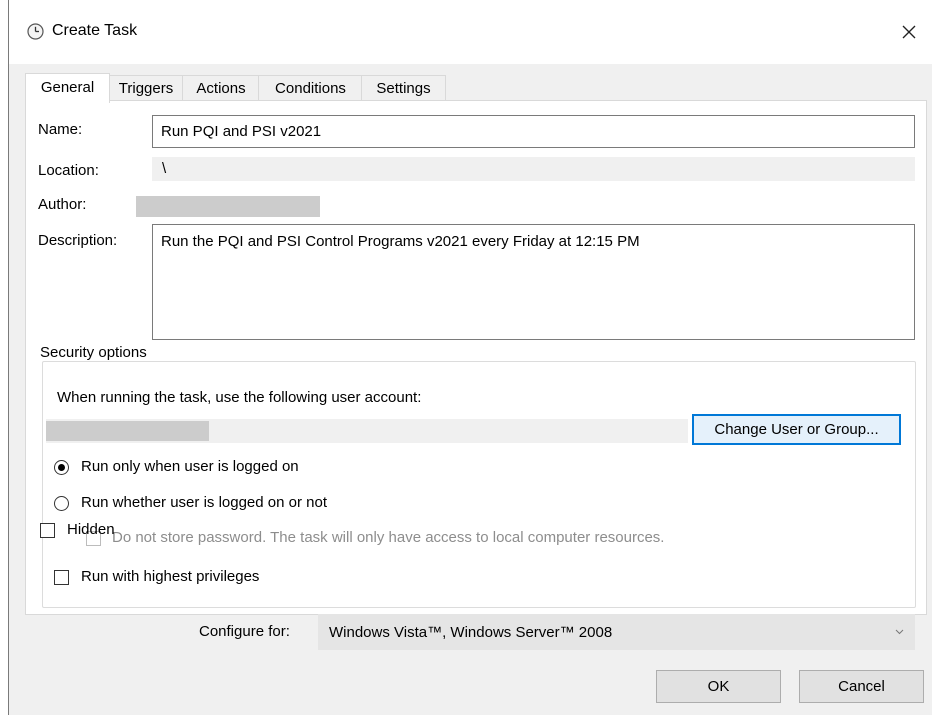  Describe the element at coordinates (146, 88) in the screenshot. I see `tab-triggers: Triggers` at that location.